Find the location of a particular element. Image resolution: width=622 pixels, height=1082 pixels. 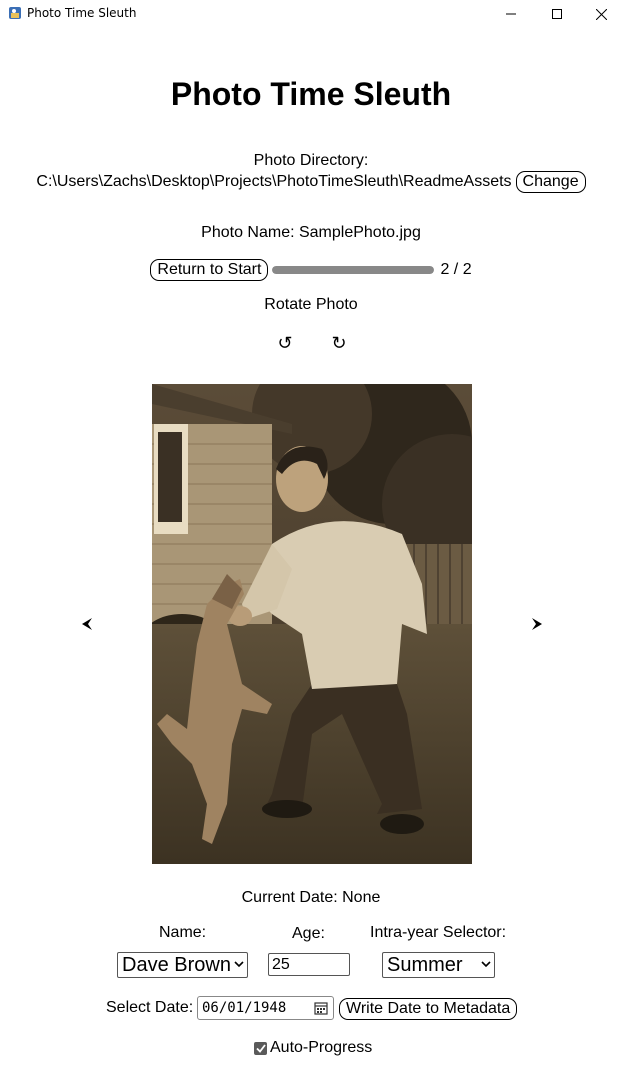

minimize-button is located at coordinates (511, 14).